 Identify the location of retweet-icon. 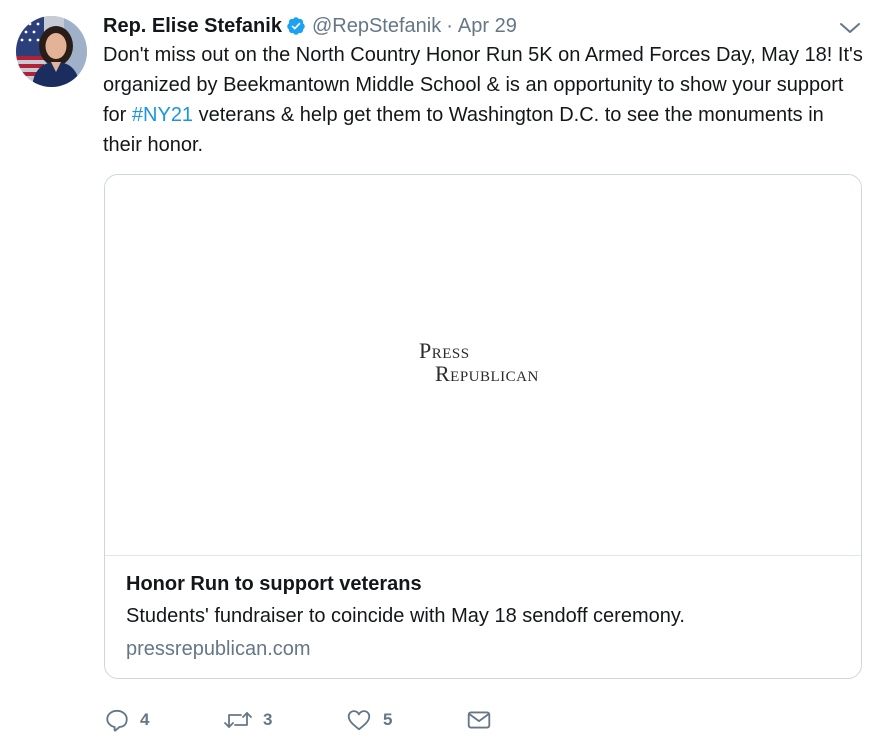
(238, 720).